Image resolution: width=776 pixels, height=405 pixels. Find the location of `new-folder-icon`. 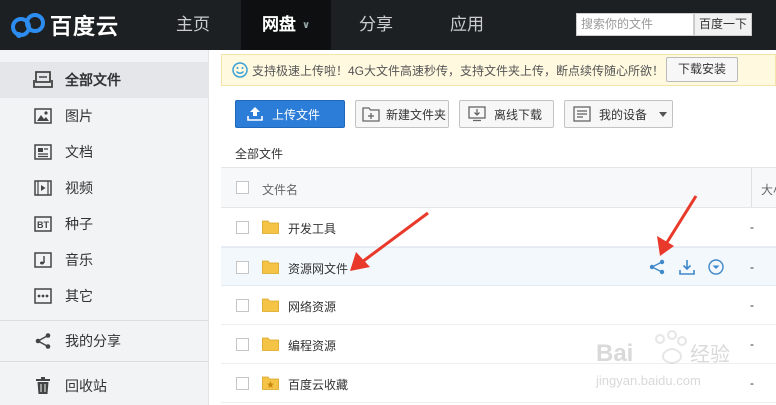

new-folder-icon is located at coordinates (371, 114).